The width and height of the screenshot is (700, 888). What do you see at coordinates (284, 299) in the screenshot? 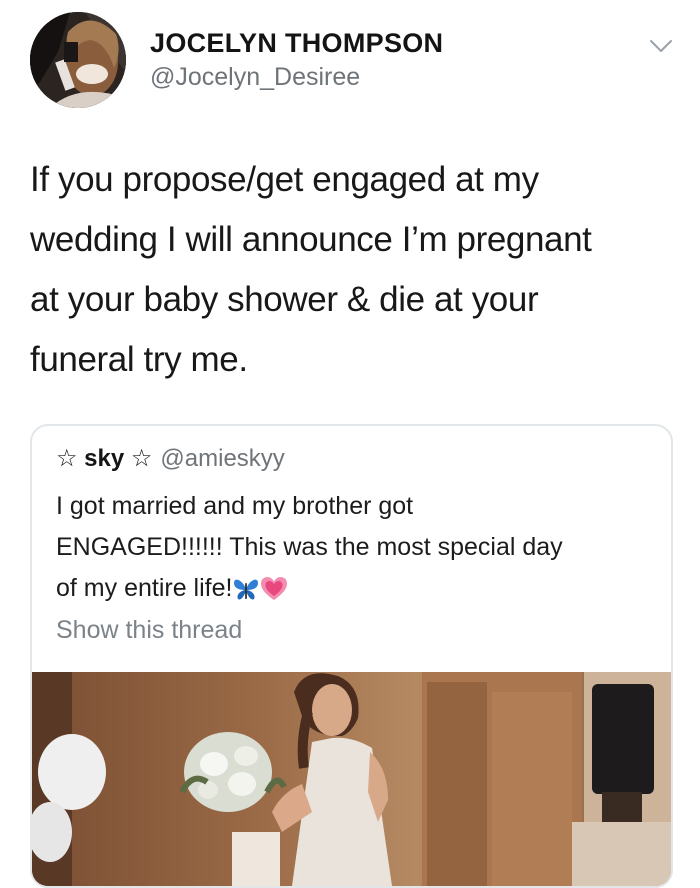
I see `tweet-text-line: at your baby shower & die at your` at bounding box center [284, 299].